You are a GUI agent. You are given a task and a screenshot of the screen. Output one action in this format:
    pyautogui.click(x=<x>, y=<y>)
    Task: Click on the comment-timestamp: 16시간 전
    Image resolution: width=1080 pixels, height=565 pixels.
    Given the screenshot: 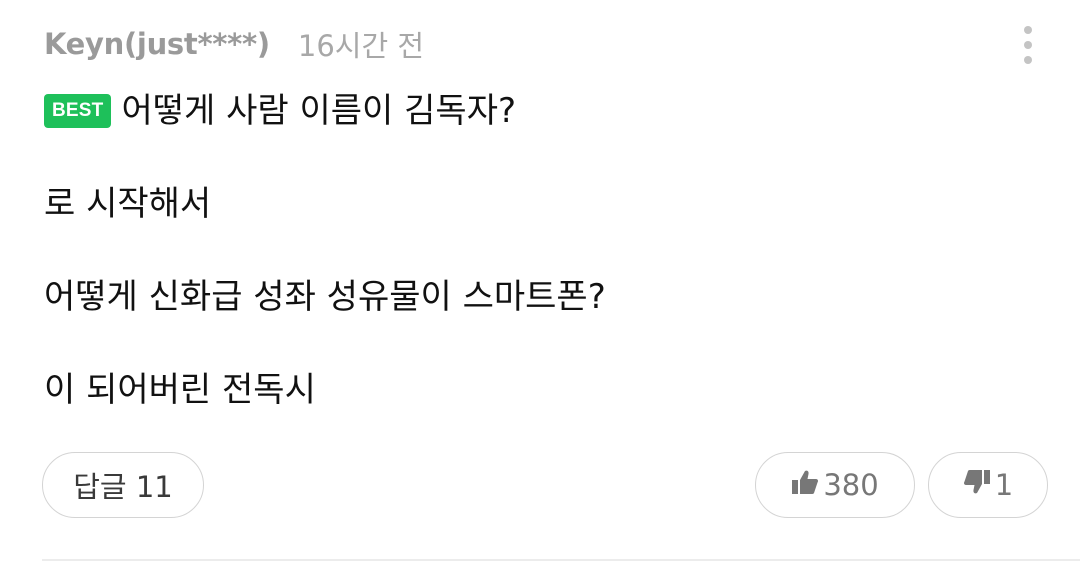 What is the action you would take?
    pyautogui.click(x=361, y=46)
    